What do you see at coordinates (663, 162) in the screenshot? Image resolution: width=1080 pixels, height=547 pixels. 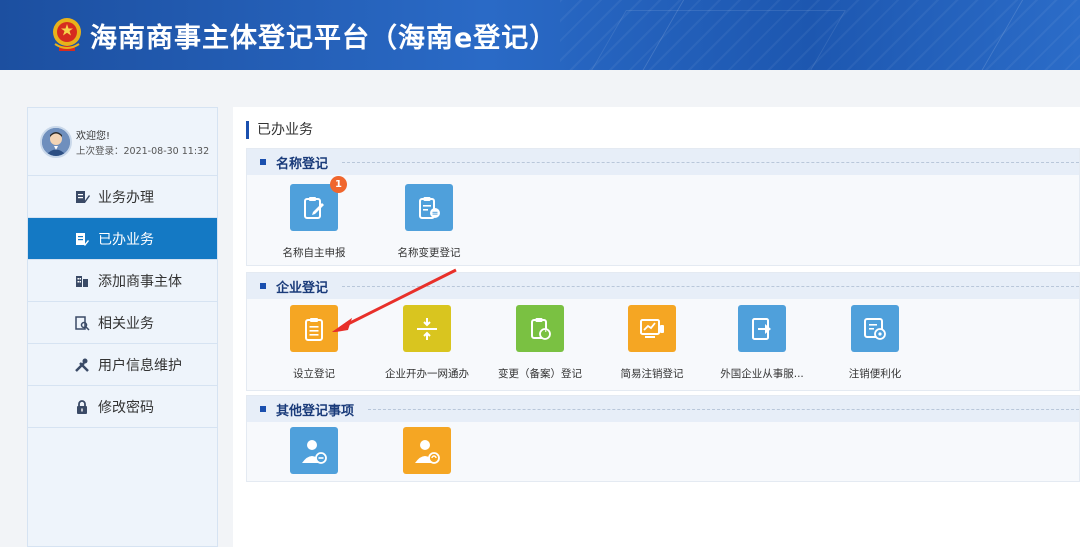 I see `section-header: 名称登记` at bounding box center [663, 162].